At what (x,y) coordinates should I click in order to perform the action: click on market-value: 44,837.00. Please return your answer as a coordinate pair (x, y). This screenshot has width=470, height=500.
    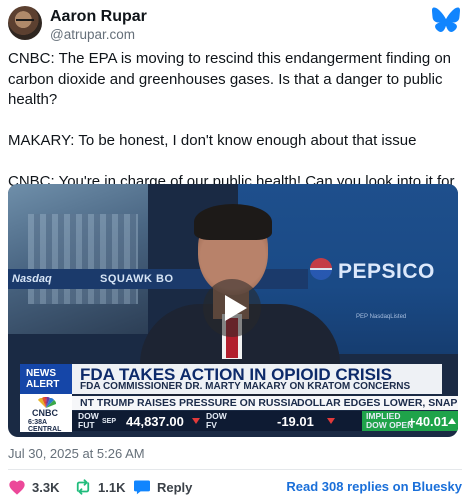
    Looking at the image, I should click on (155, 421).